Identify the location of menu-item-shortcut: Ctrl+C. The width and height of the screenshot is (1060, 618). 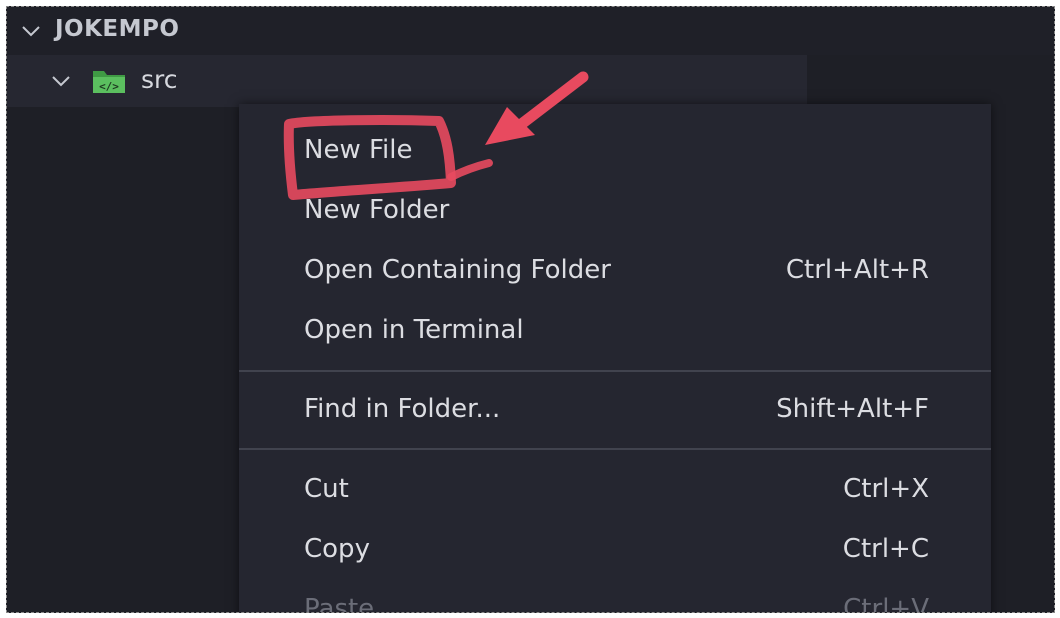
(885, 549).